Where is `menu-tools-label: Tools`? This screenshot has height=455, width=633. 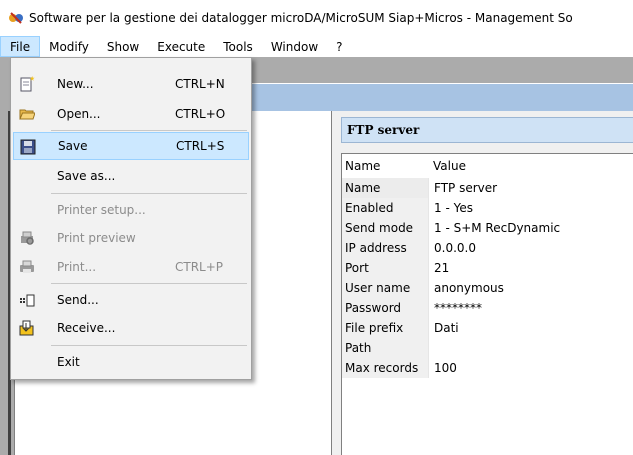
menu-tools-label: Tools is located at coordinates (238, 46).